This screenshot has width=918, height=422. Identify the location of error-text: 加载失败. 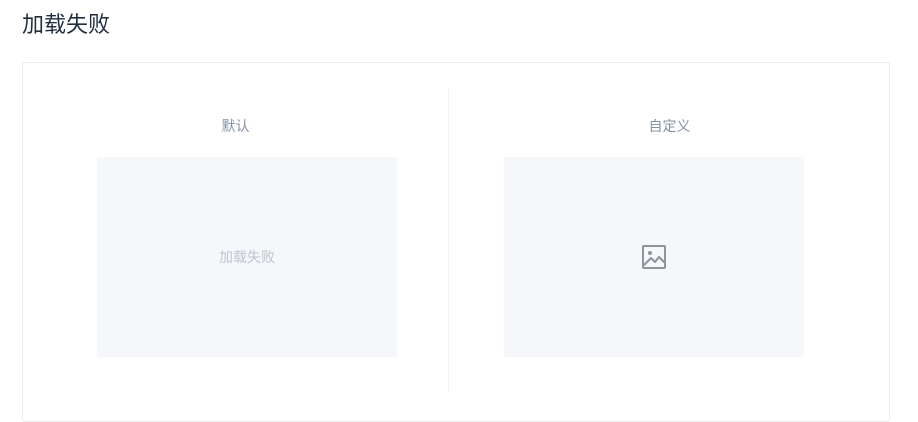
(247, 258).